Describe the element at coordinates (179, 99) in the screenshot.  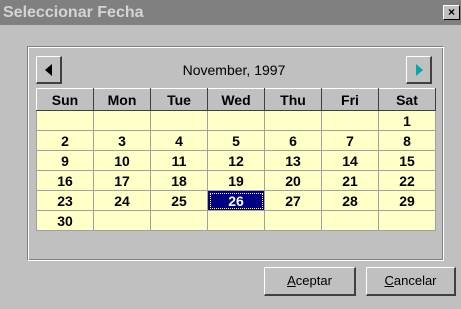
I see `weekday-header: Tue` at that location.